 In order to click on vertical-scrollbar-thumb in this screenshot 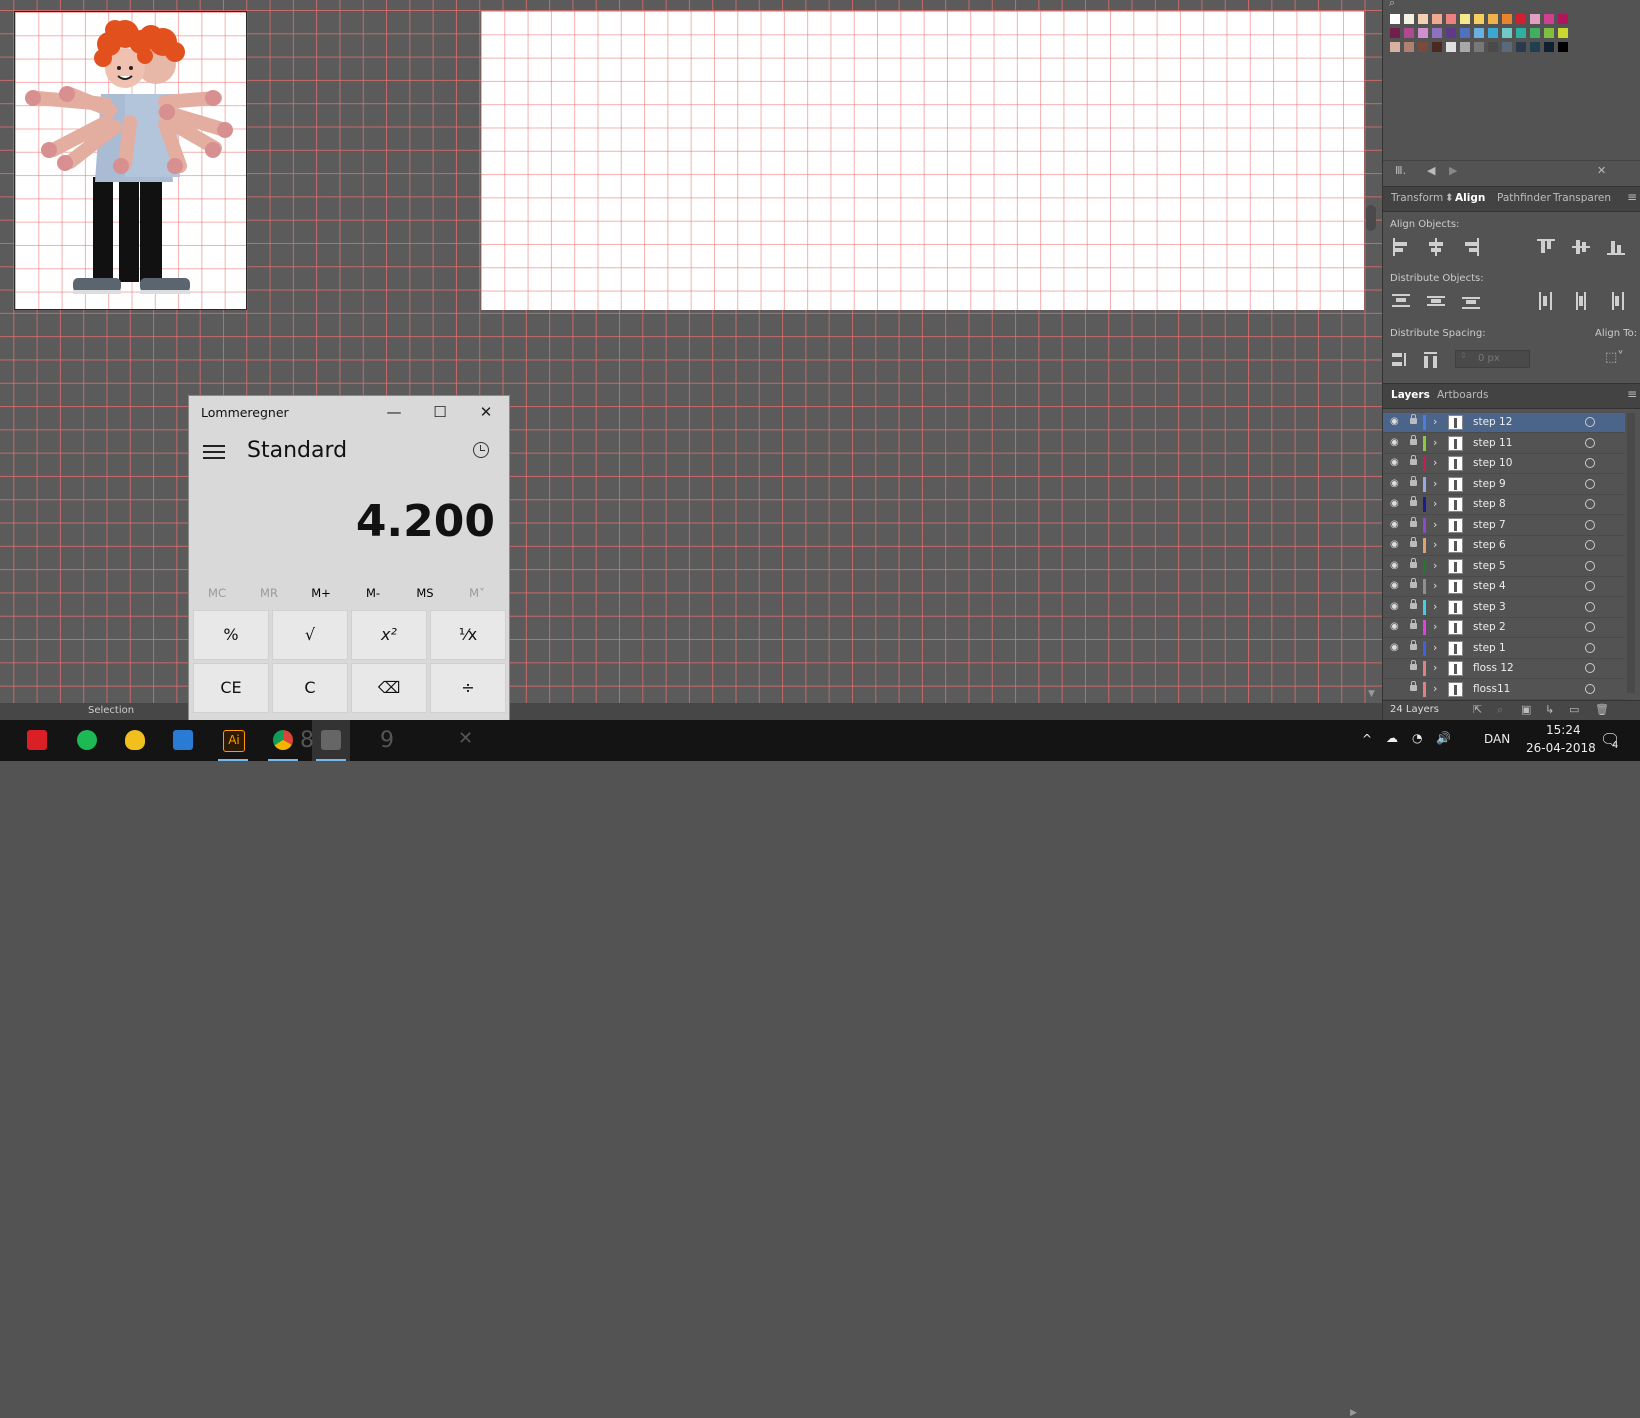, I will do `click(1371, 218)`.